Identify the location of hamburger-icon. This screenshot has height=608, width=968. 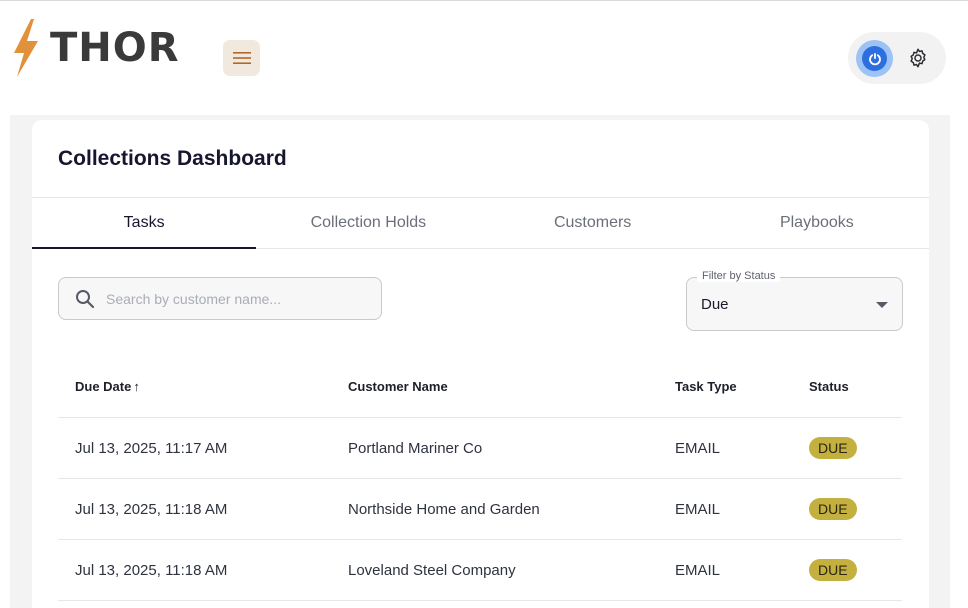
(241, 58).